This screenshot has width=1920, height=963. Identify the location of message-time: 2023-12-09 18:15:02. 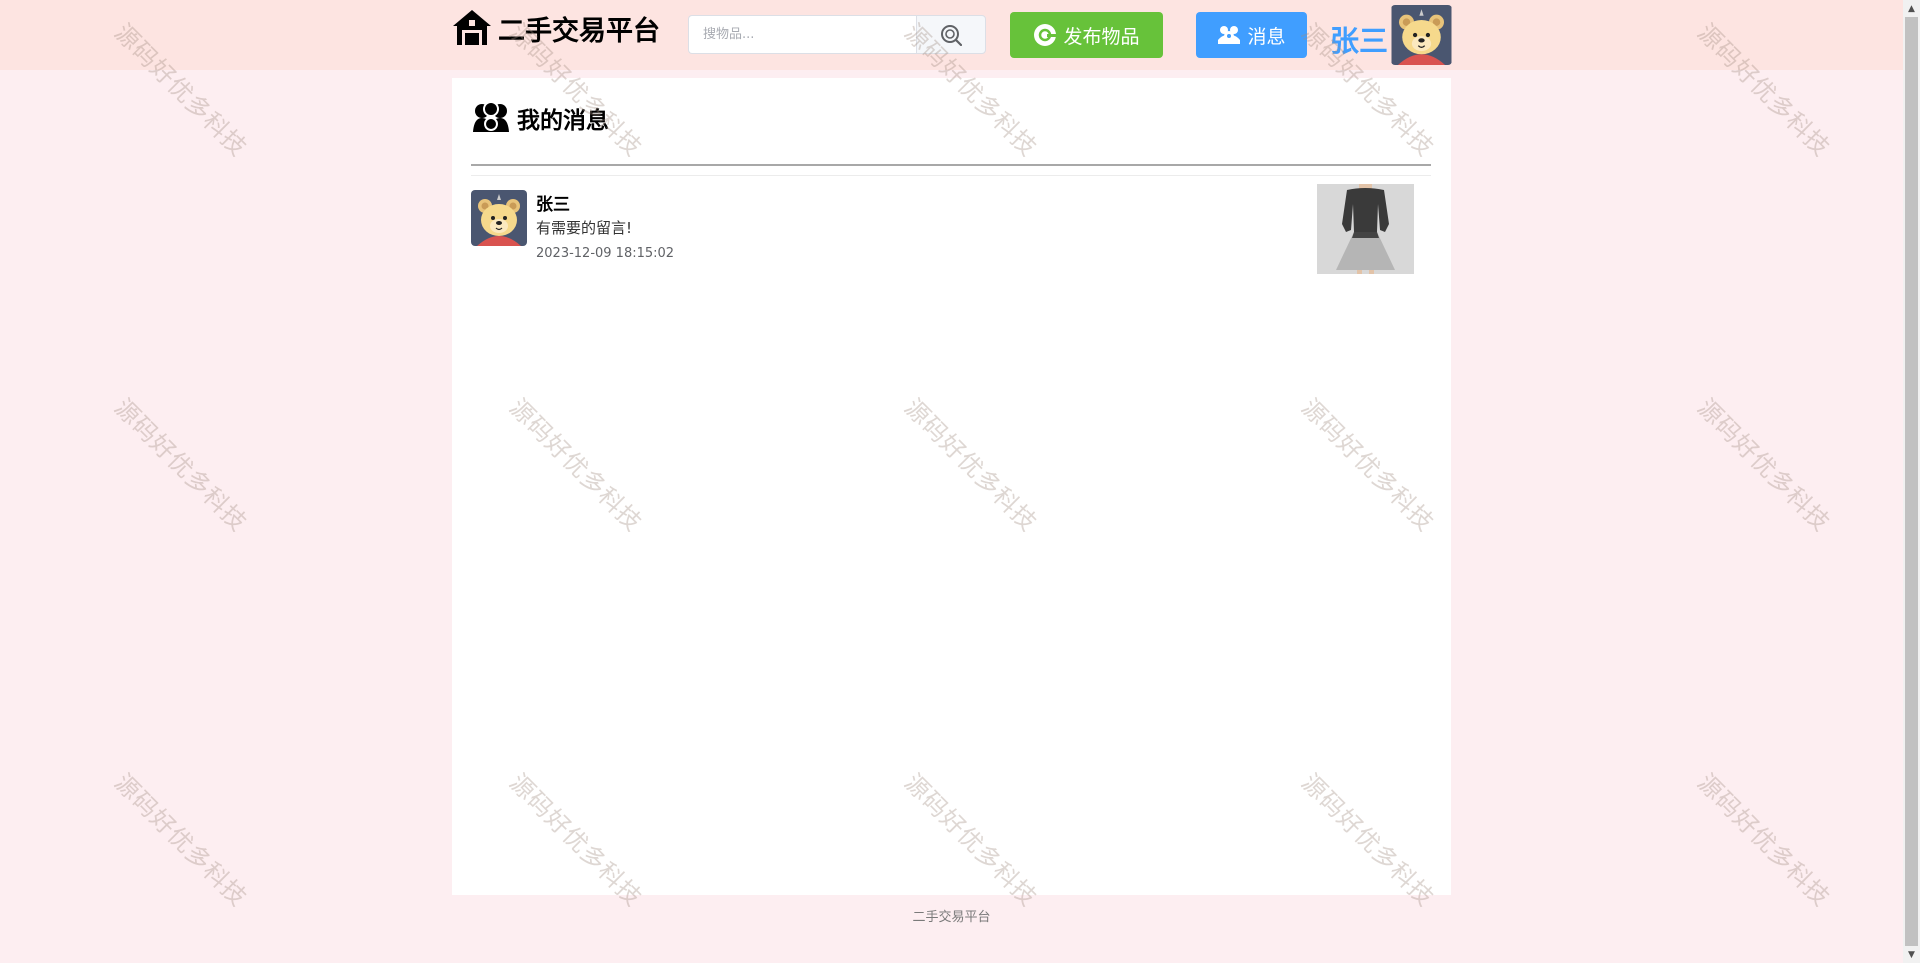
(605, 253).